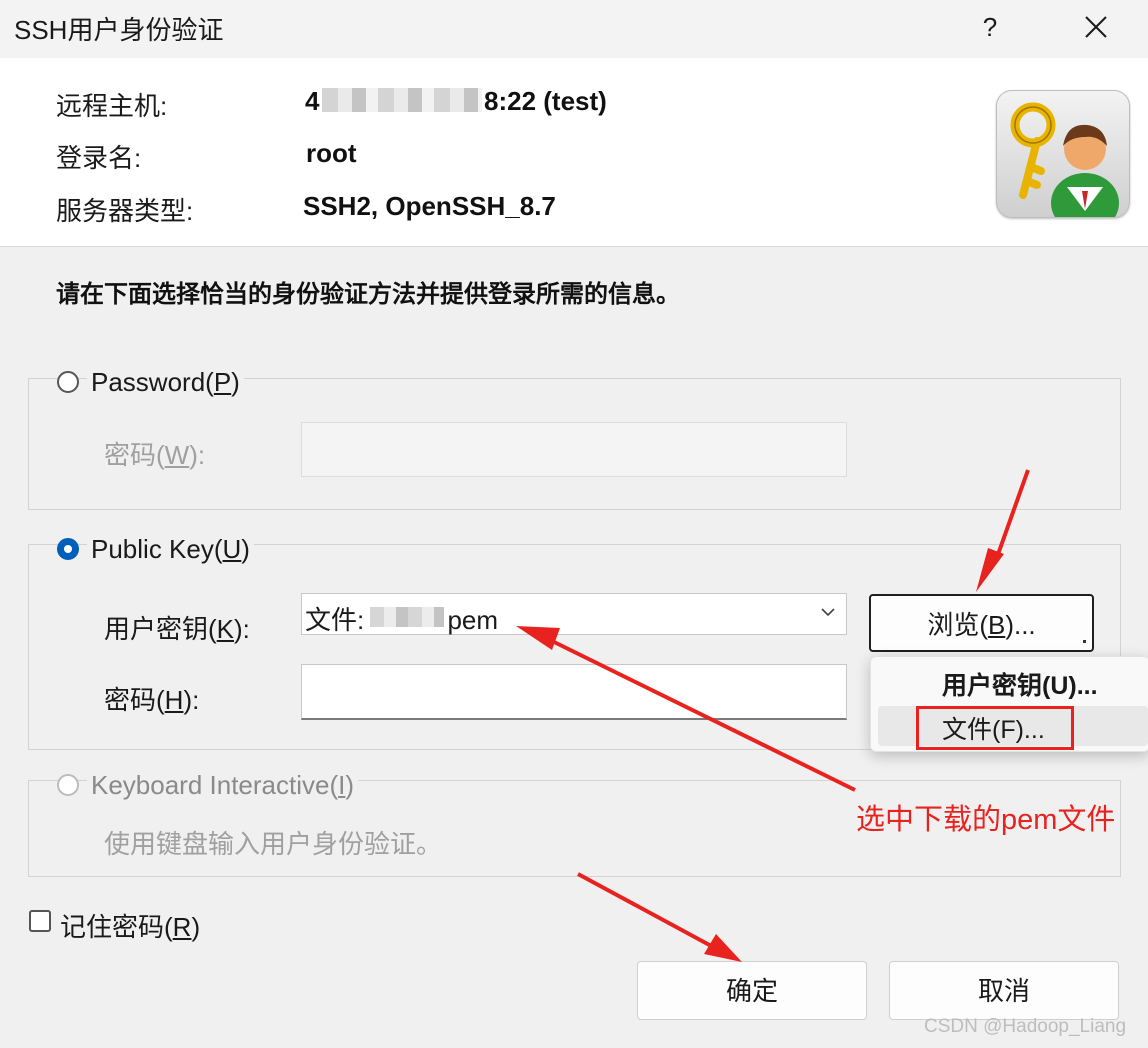  Describe the element at coordinates (986, 820) in the screenshot. I see `annotation-text: 选中下载的pem文件` at that location.